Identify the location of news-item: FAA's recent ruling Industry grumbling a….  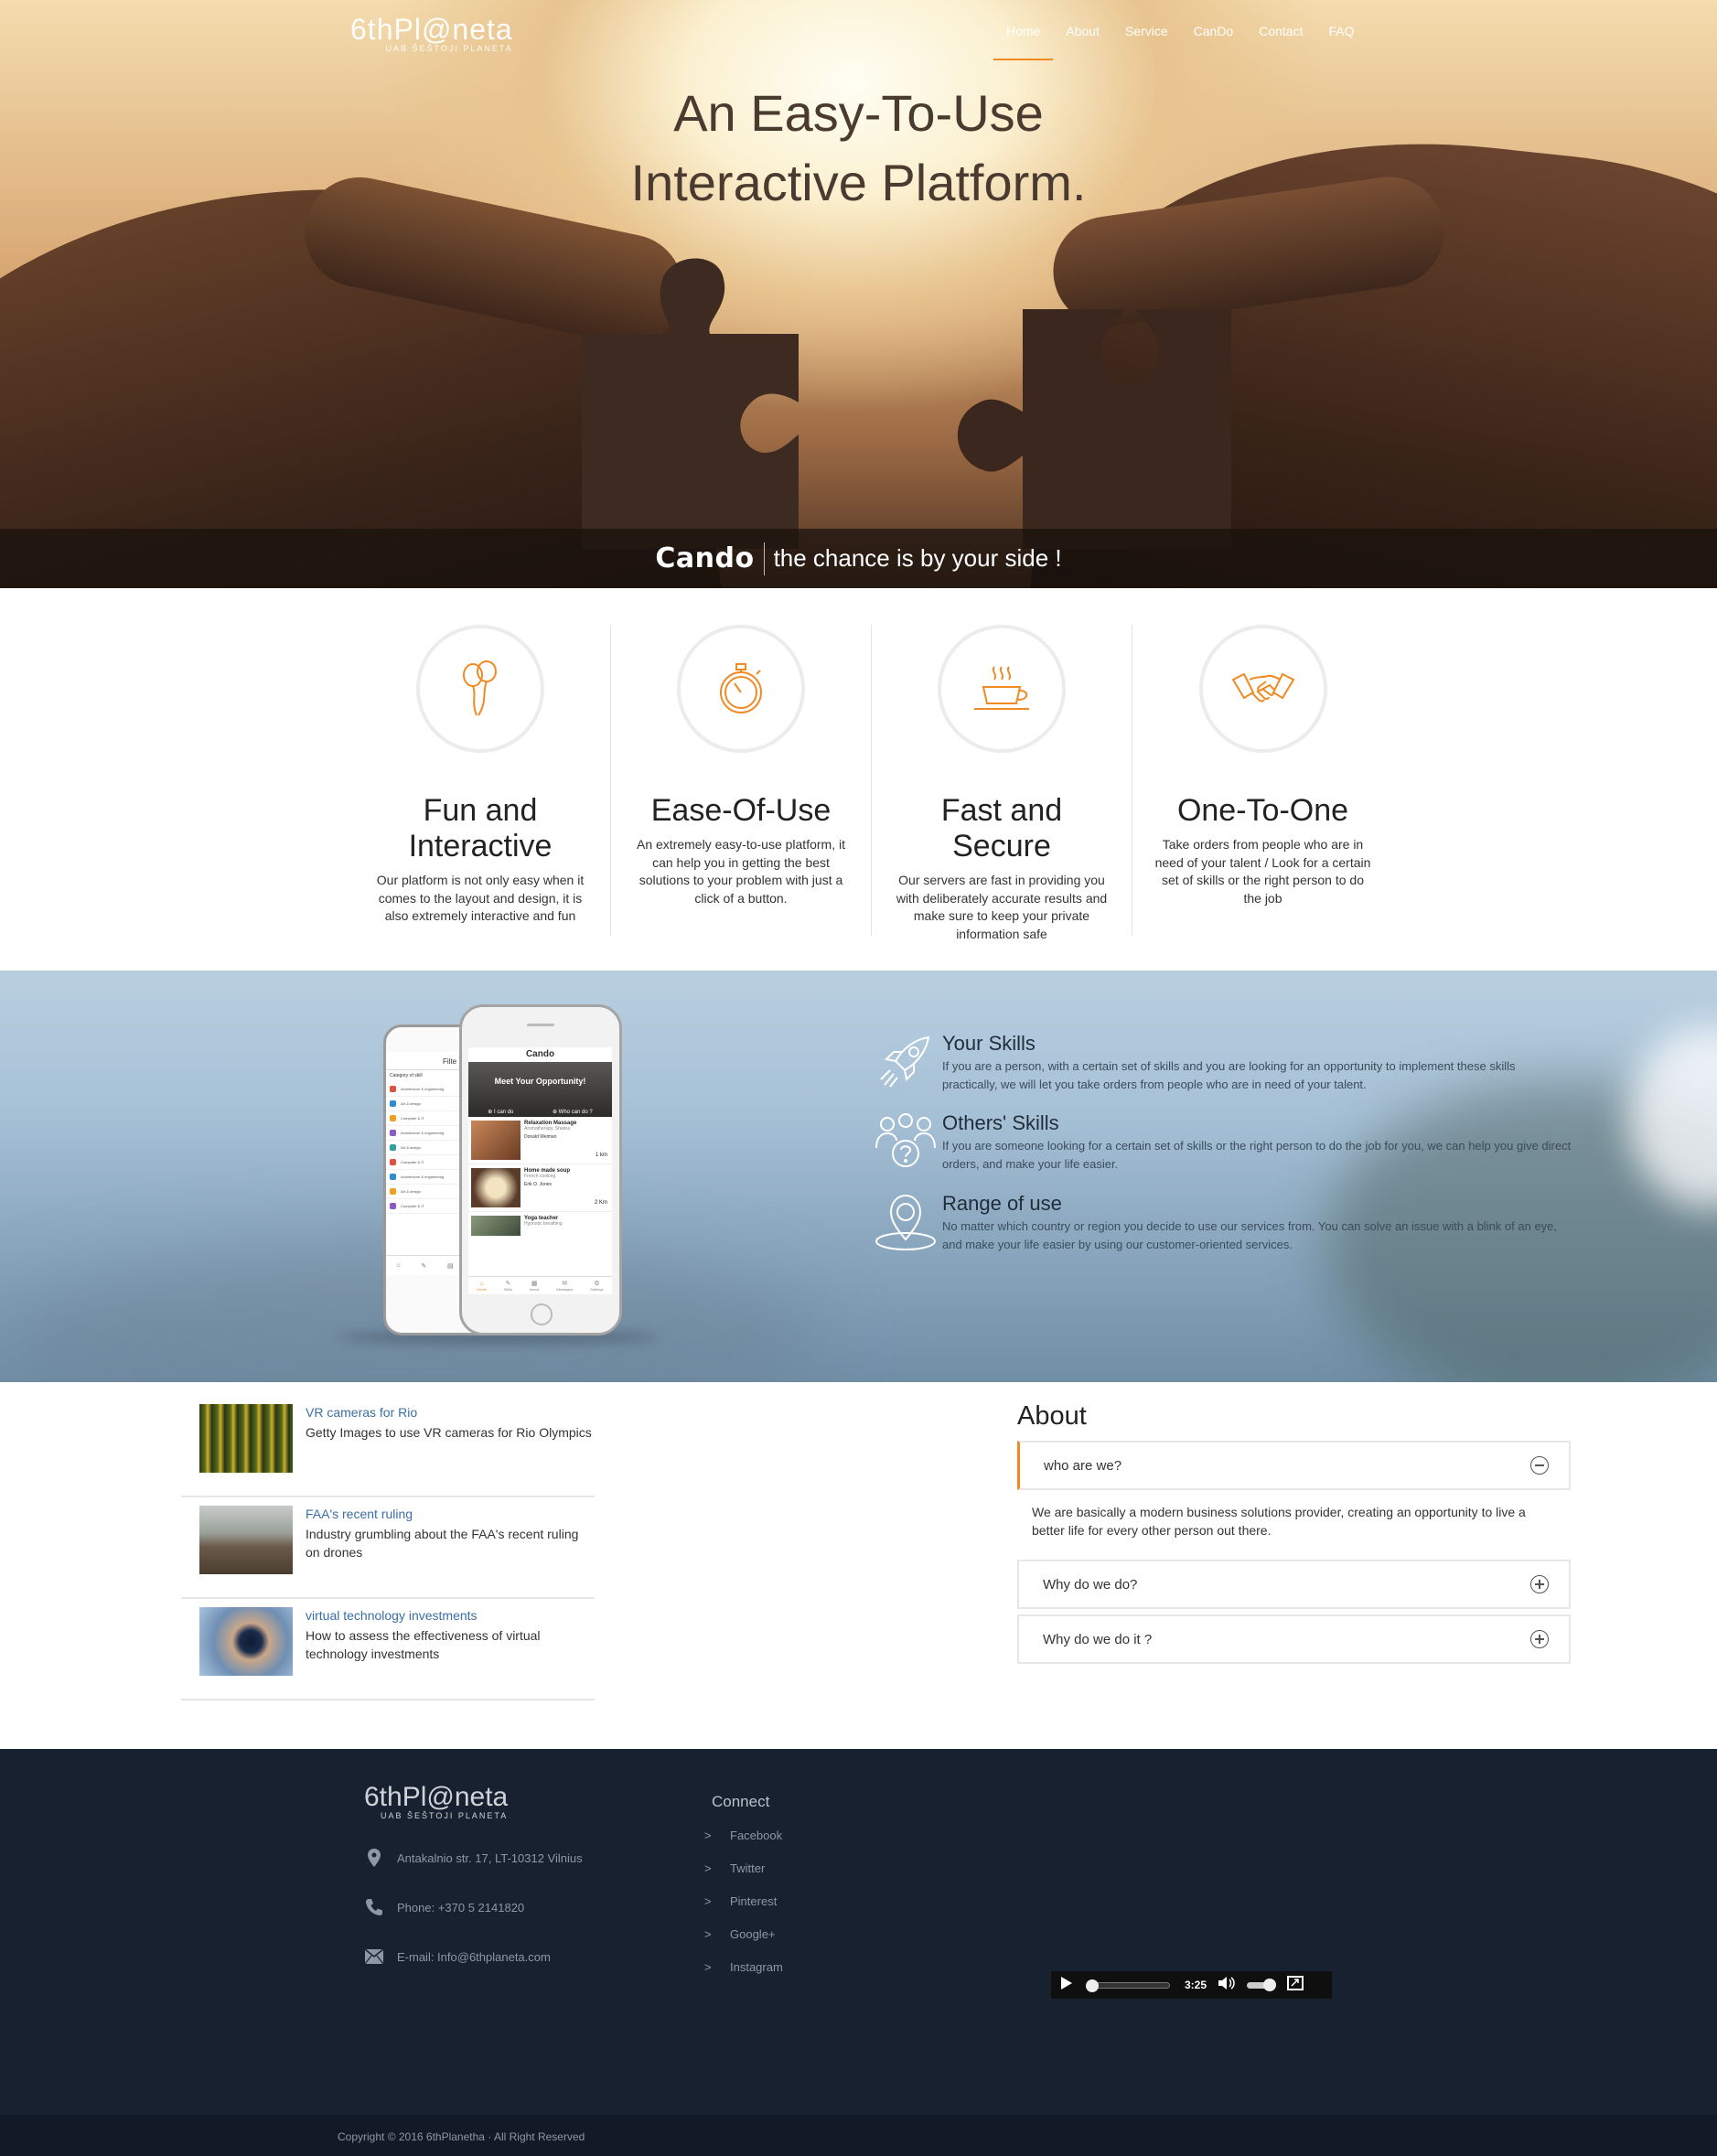
(388, 1548).